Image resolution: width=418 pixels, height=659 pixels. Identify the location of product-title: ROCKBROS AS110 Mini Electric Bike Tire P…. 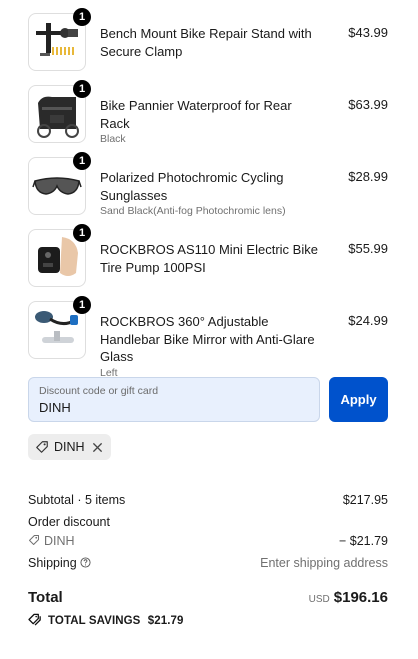
(209, 258).